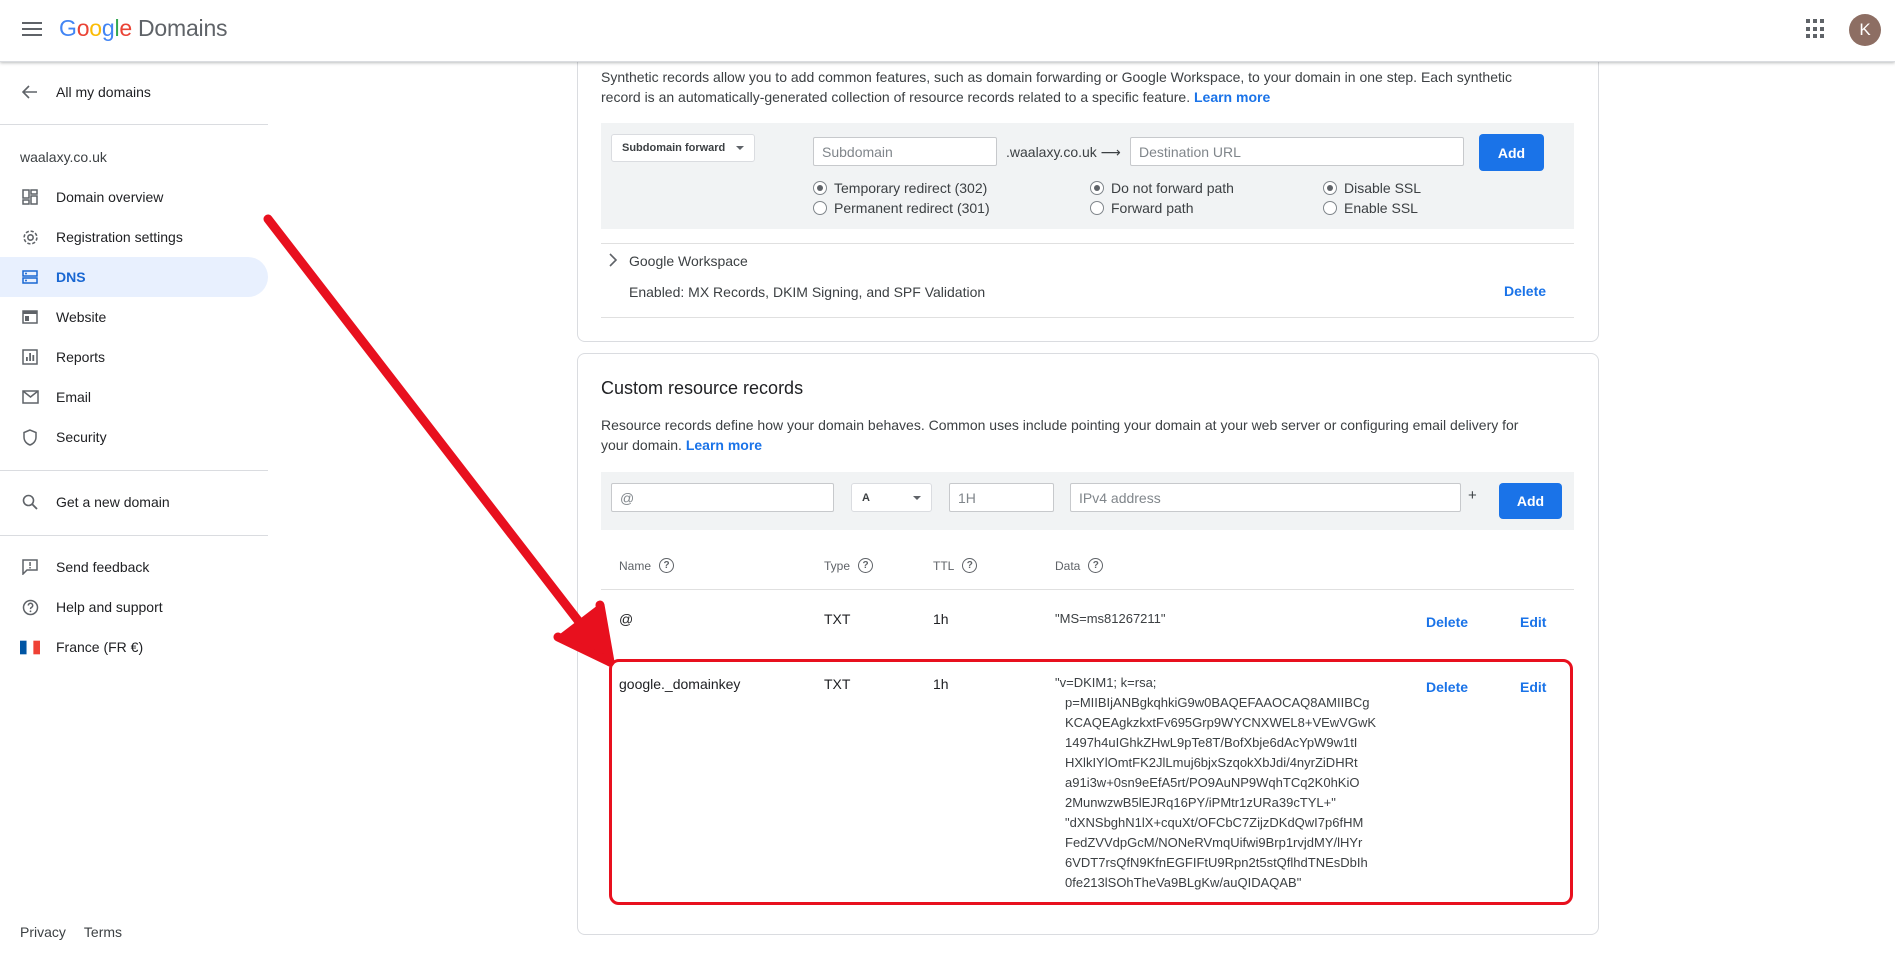 The height and width of the screenshot is (963, 1895). I want to click on name-placeholder: @, so click(627, 497).